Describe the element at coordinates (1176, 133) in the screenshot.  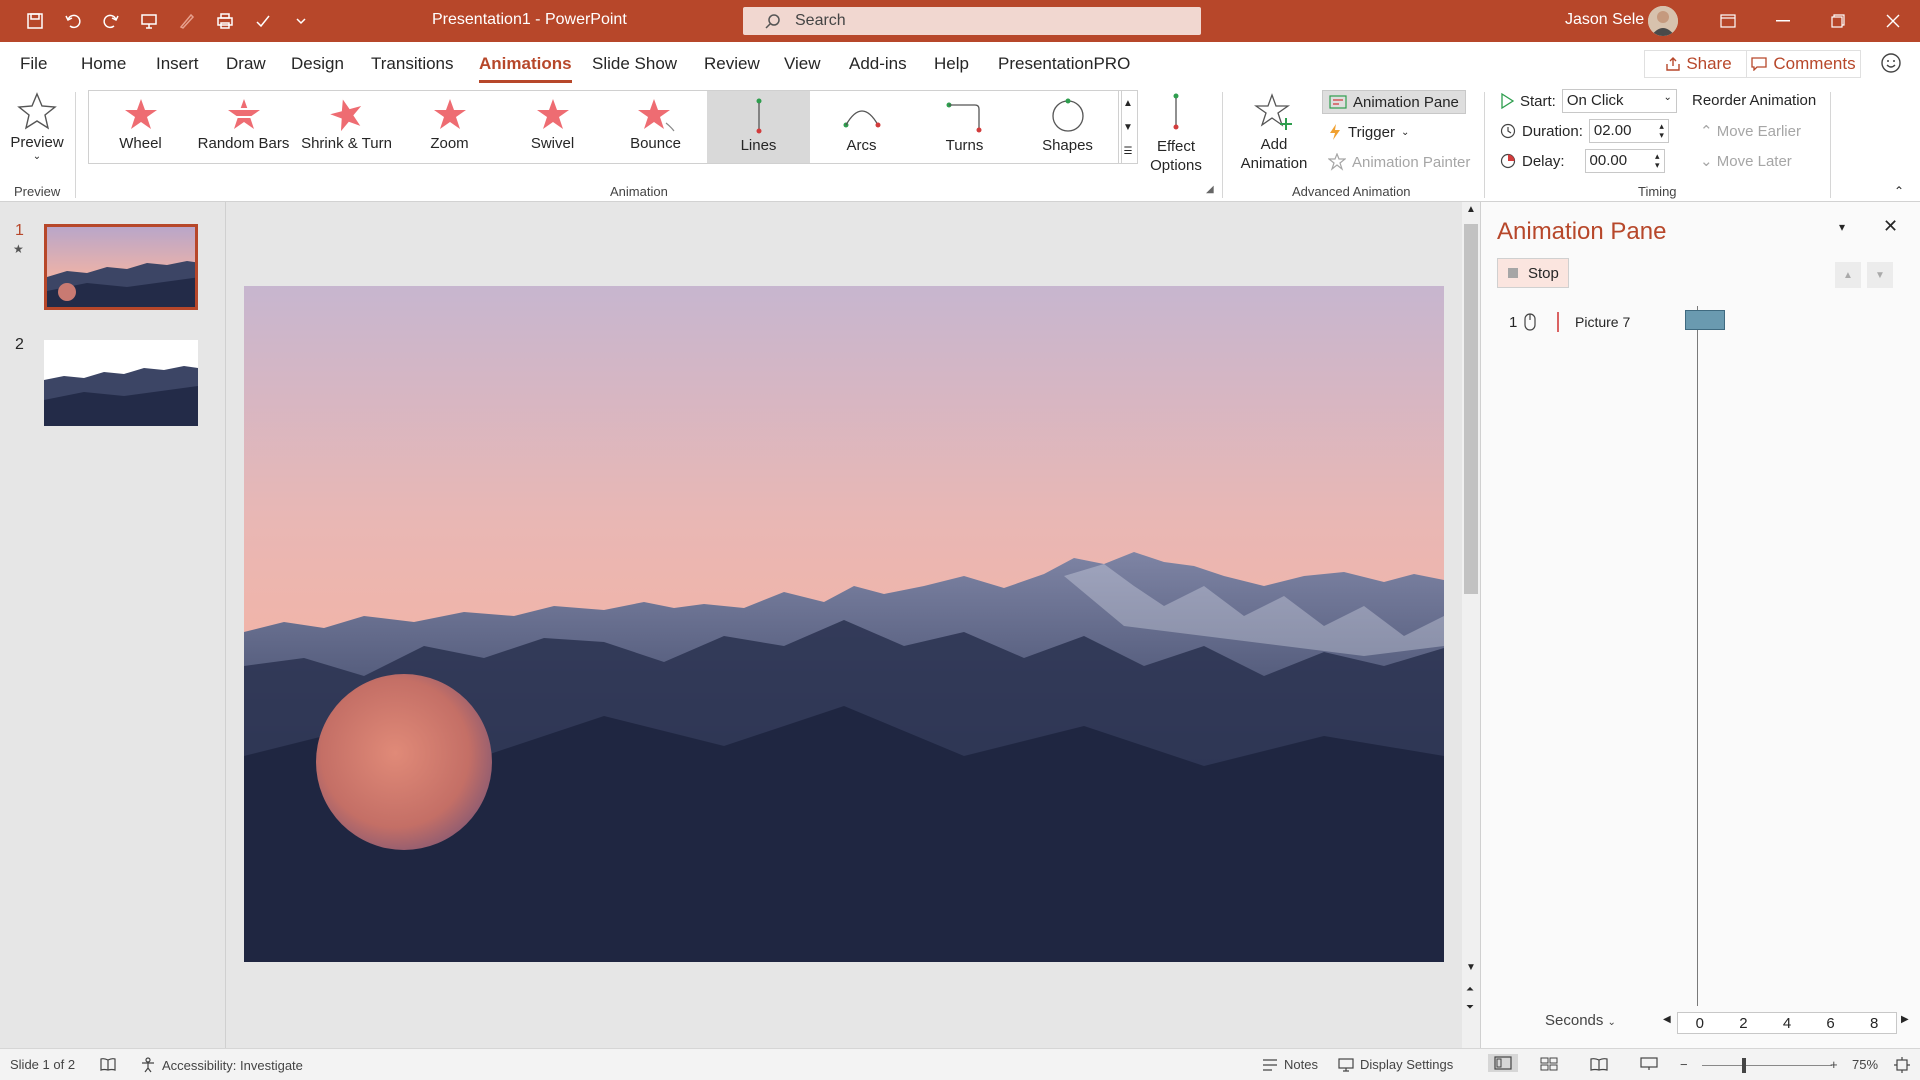
I see `effect-options-button: Effect Options` at that location.